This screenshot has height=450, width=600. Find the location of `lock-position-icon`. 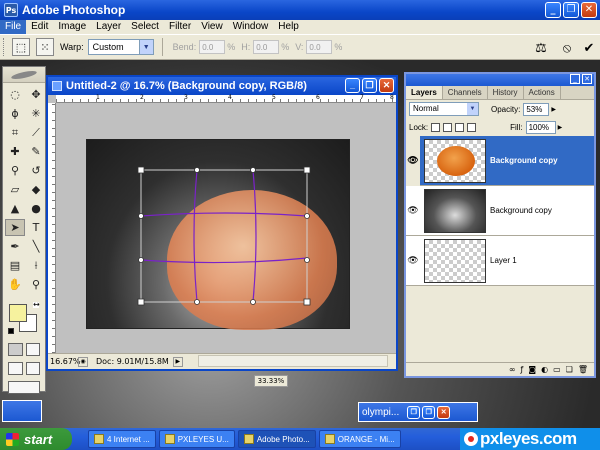

lock-position-icon is located at coordinates (460, 127).